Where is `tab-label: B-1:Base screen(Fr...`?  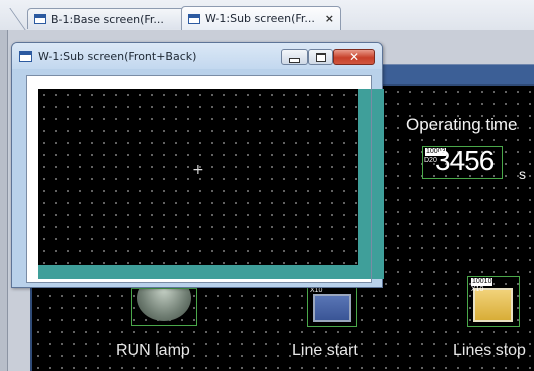
tab-label: B-1:Base screen(Fr... is located at coordinates (107, 19).